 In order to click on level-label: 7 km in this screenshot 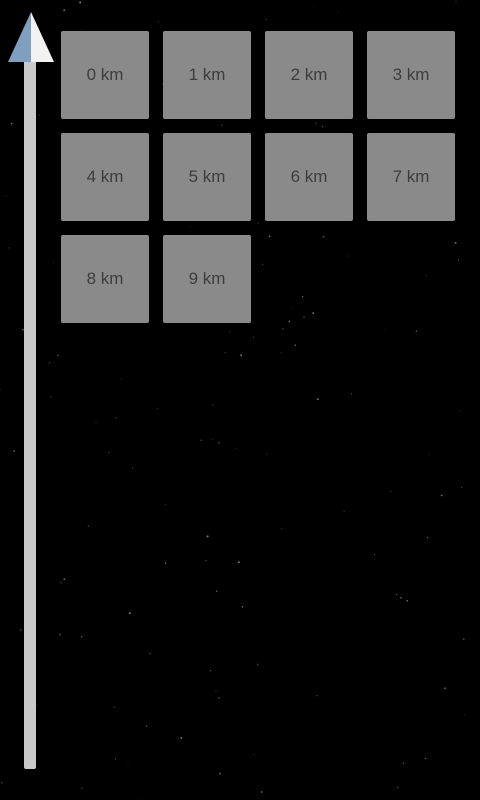, I will do `click(411, 176)`.